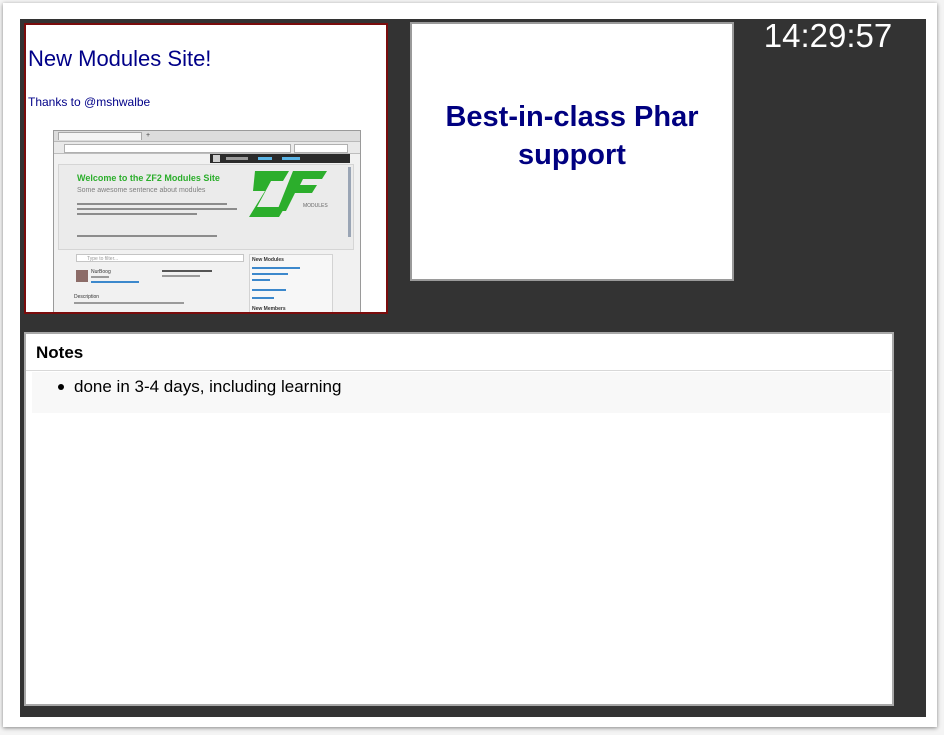  I want to click on site-logo-icon, so click(216, 158).